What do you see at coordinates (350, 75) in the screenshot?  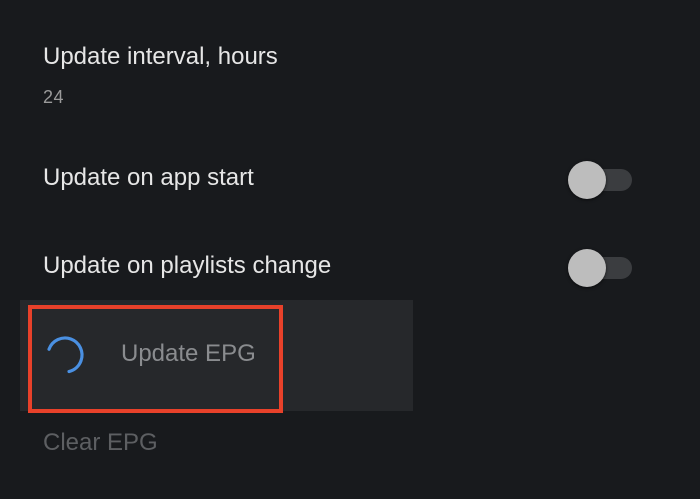 I see `setting-update-interval: Update interval, hours 24` at bounding box center [350, 75].